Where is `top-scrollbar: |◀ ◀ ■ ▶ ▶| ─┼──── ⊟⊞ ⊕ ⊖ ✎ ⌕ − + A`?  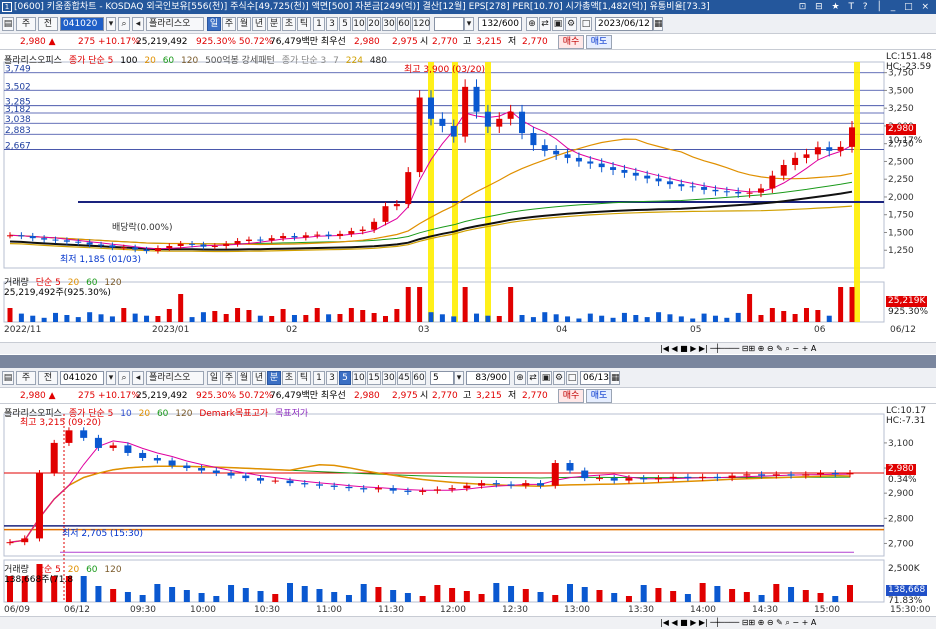
top-scrollbar: |◀ ◀ ■ ▶ ▶| ─┼──── ⊟⊞ ⊕ ⊖ ✎ ⌕ − + A is located at coordinates (468, 348).